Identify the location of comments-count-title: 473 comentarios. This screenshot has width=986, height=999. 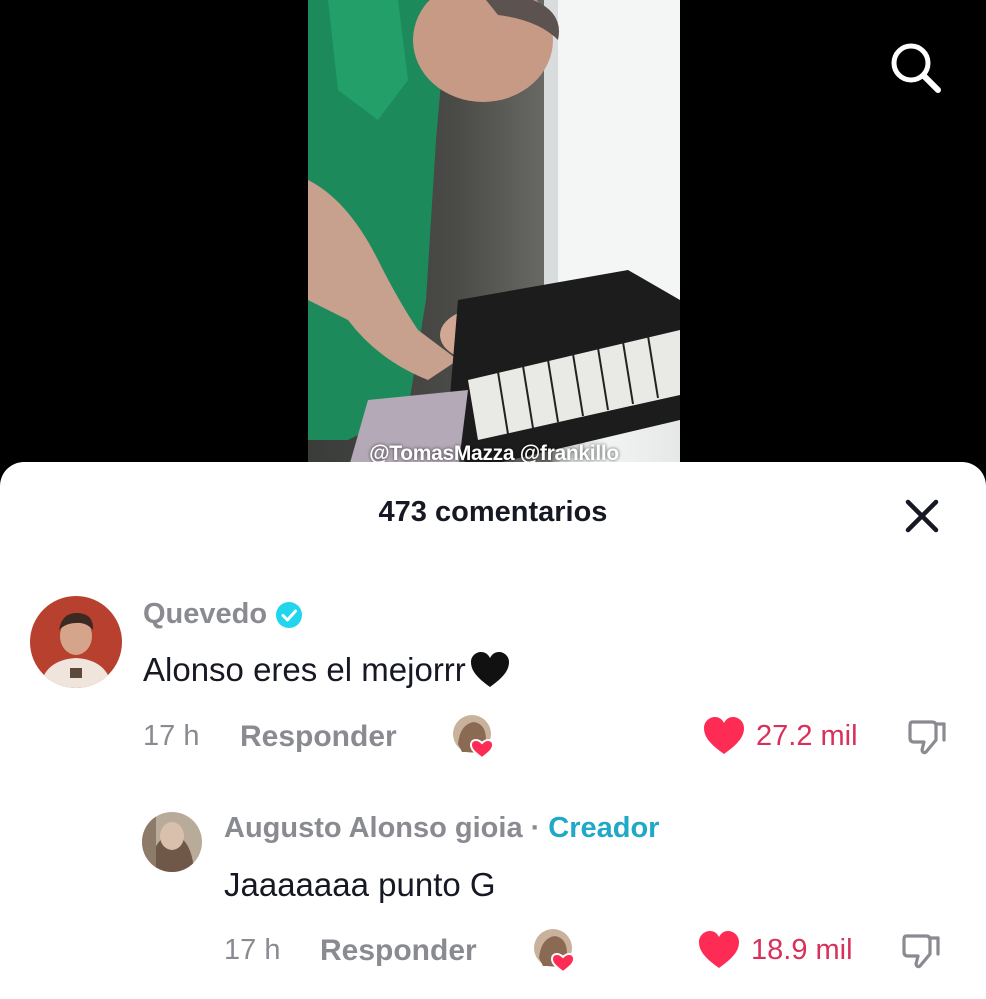
(493, 512).